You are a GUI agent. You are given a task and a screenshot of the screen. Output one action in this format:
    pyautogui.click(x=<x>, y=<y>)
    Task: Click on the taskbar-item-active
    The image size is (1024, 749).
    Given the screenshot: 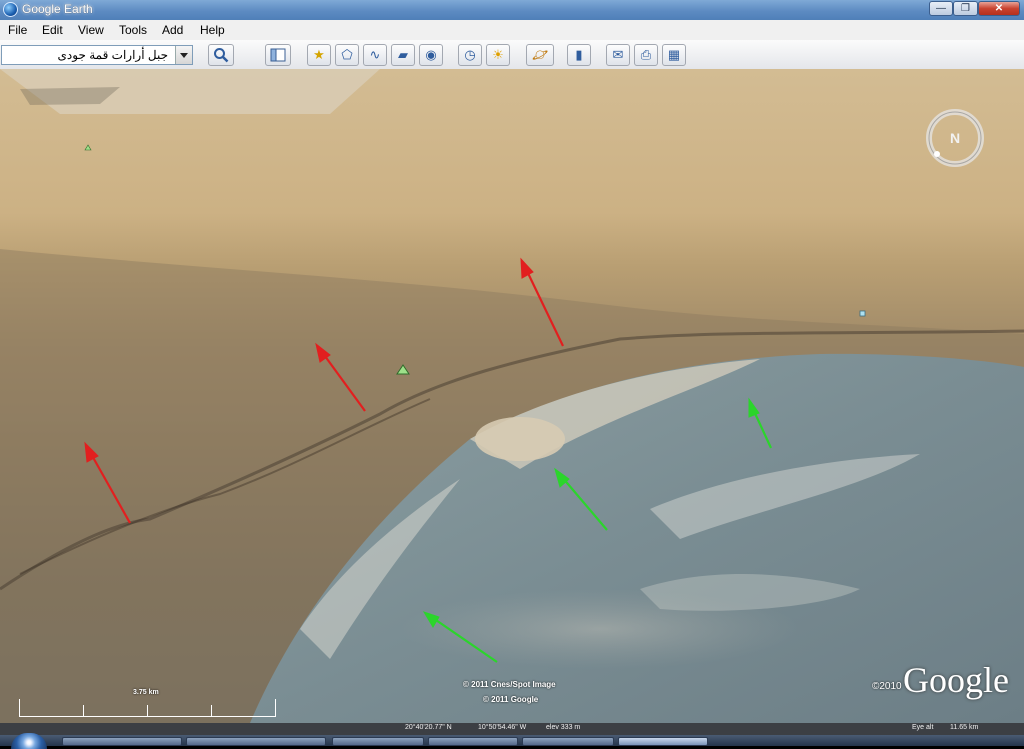 What is the action you would take?
    pyautogui.click(x=663, y=741)
    